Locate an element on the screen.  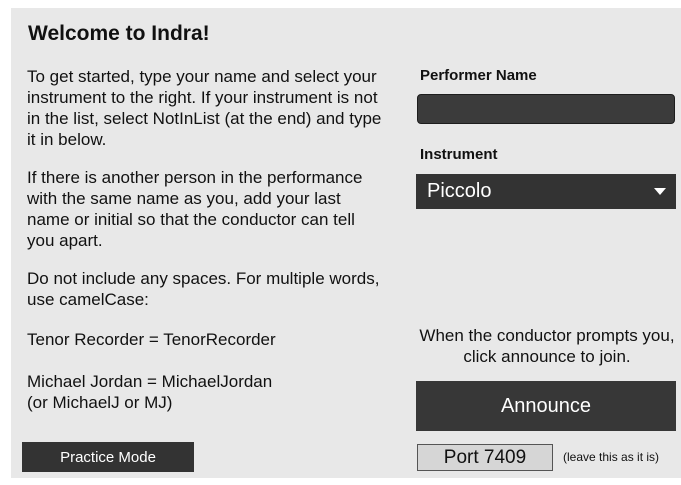
port-input is located at coordinates (485, 457).